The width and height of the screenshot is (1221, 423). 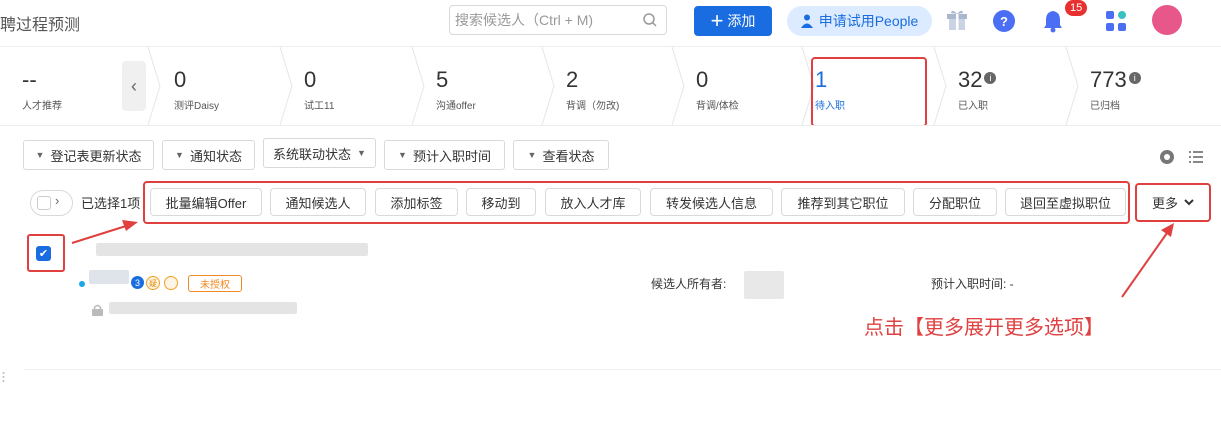 What do you see at coordinates (806, 21) in the screenshot?
I see `person-icon` at bounding box center [806, 21].